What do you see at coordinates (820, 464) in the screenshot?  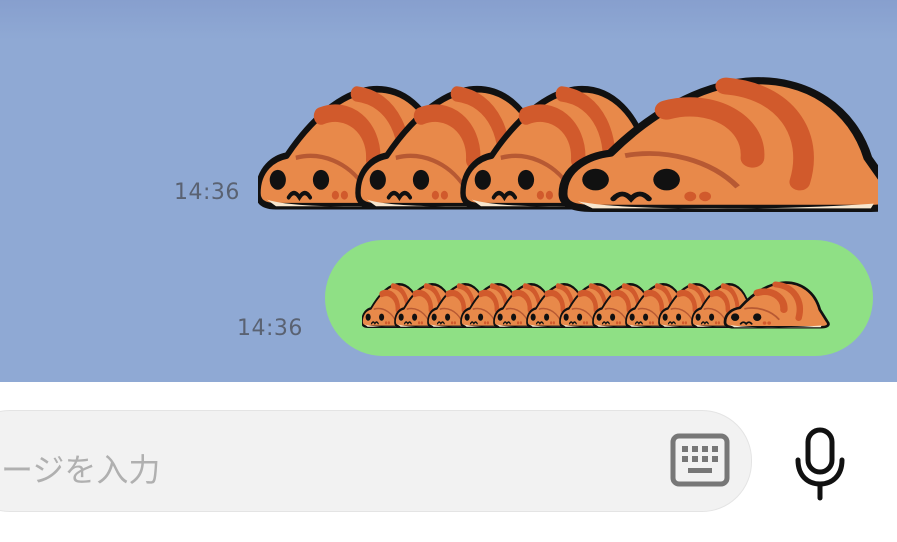 I see `microphone-icon` at bounding box center [820, 464].